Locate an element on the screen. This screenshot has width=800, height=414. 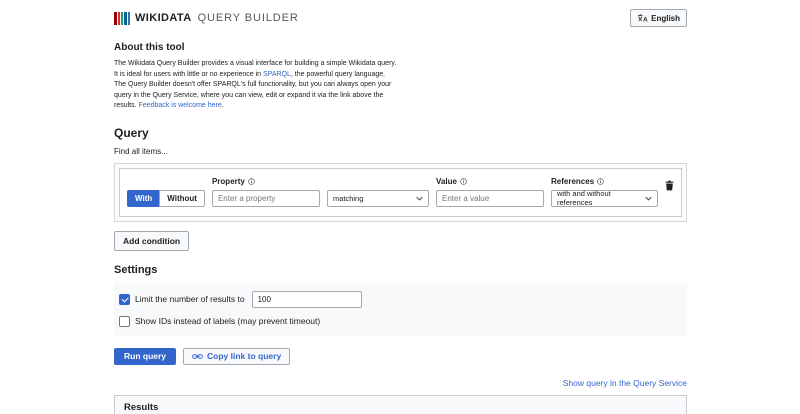
language-selector-button: A English is located at coordinates (658, 18).